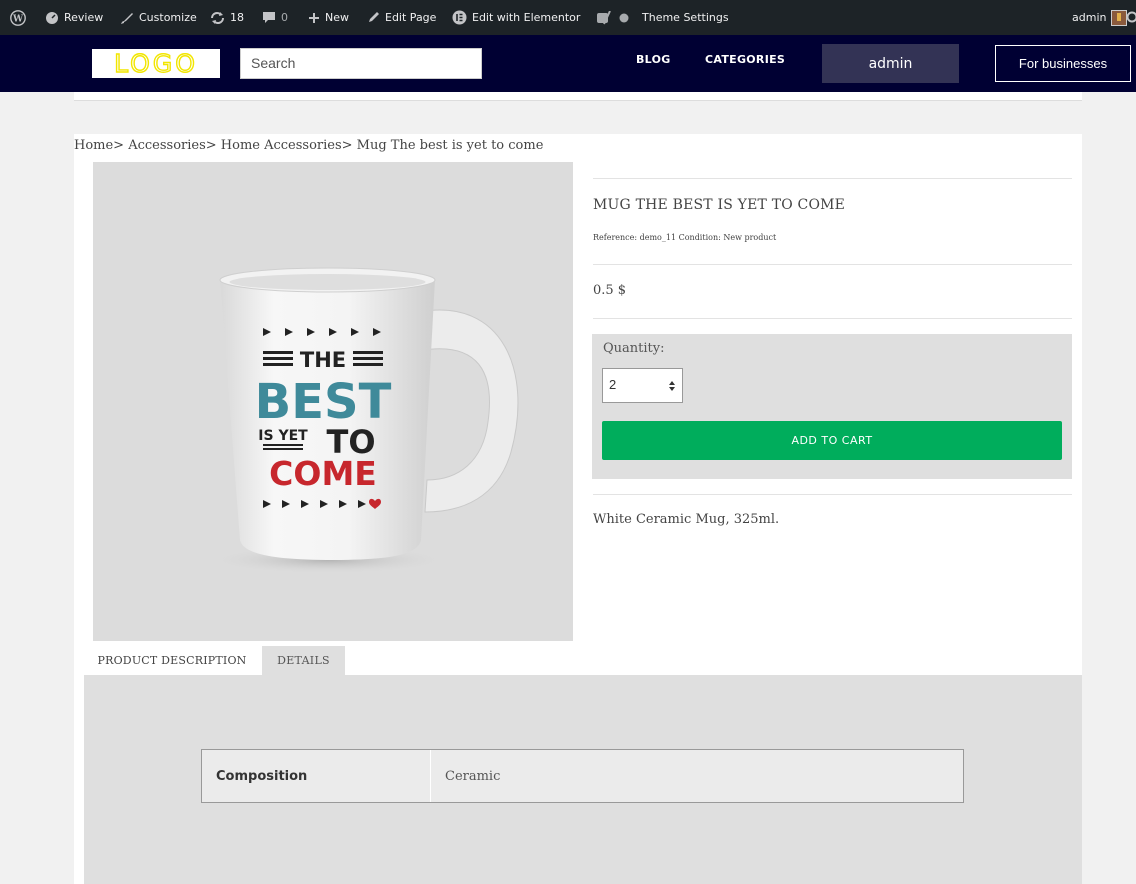  Describe the element at coordinates (127, 18) in the screenshot. I see `brush-icon` at that location.